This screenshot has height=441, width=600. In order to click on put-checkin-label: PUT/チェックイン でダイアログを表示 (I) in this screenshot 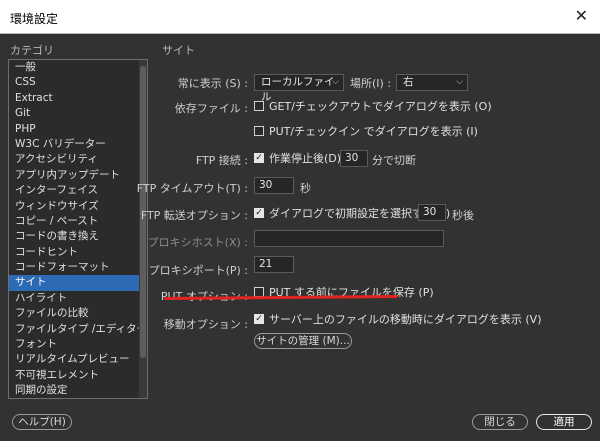, I will do `click(373, 131)`.